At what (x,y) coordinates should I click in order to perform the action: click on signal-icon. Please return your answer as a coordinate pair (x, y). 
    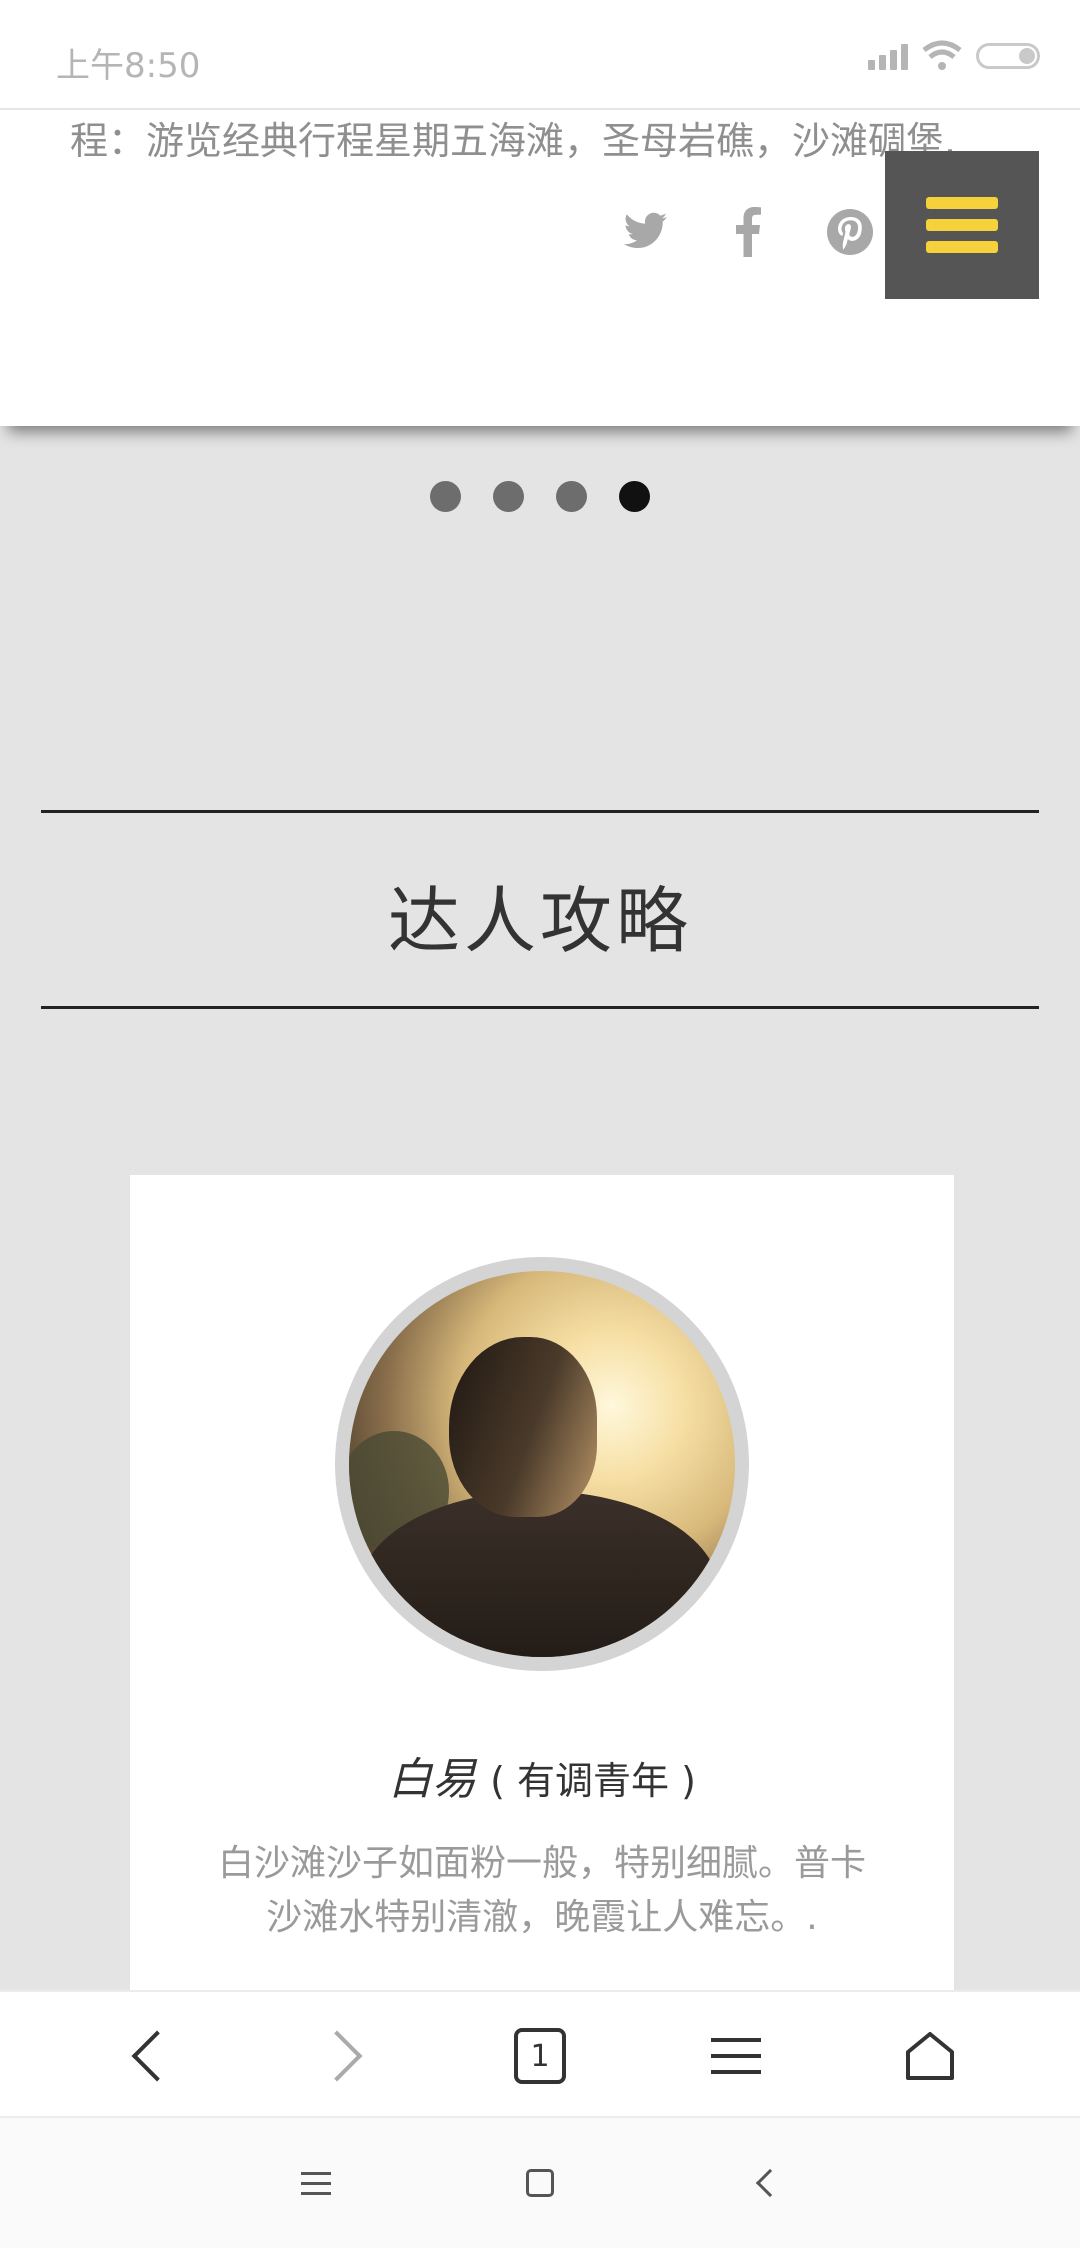
    Looking at the image, I should click on (888, 56).